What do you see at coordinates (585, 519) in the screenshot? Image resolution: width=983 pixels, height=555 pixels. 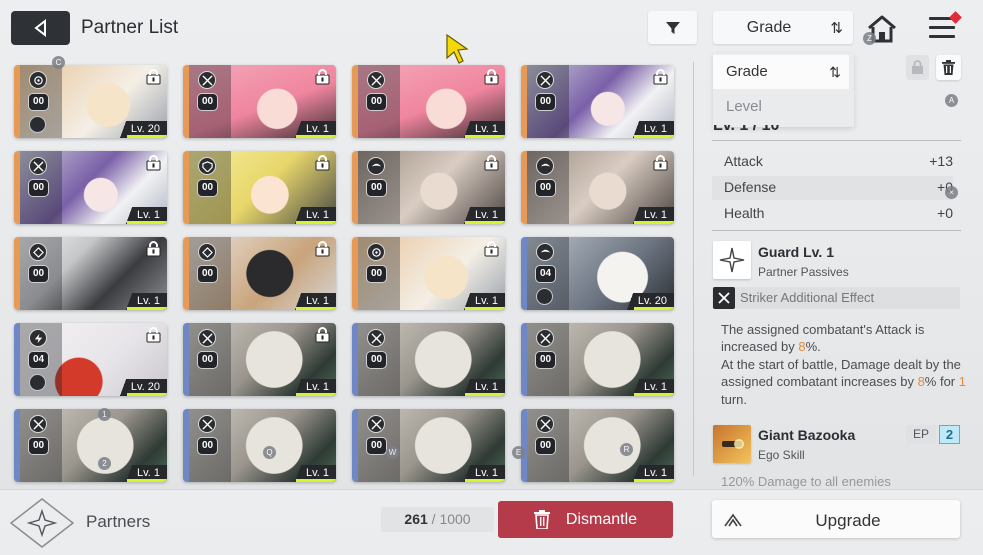 I see `dismantle-button: Dismantle` at bounding box center [585, 519].